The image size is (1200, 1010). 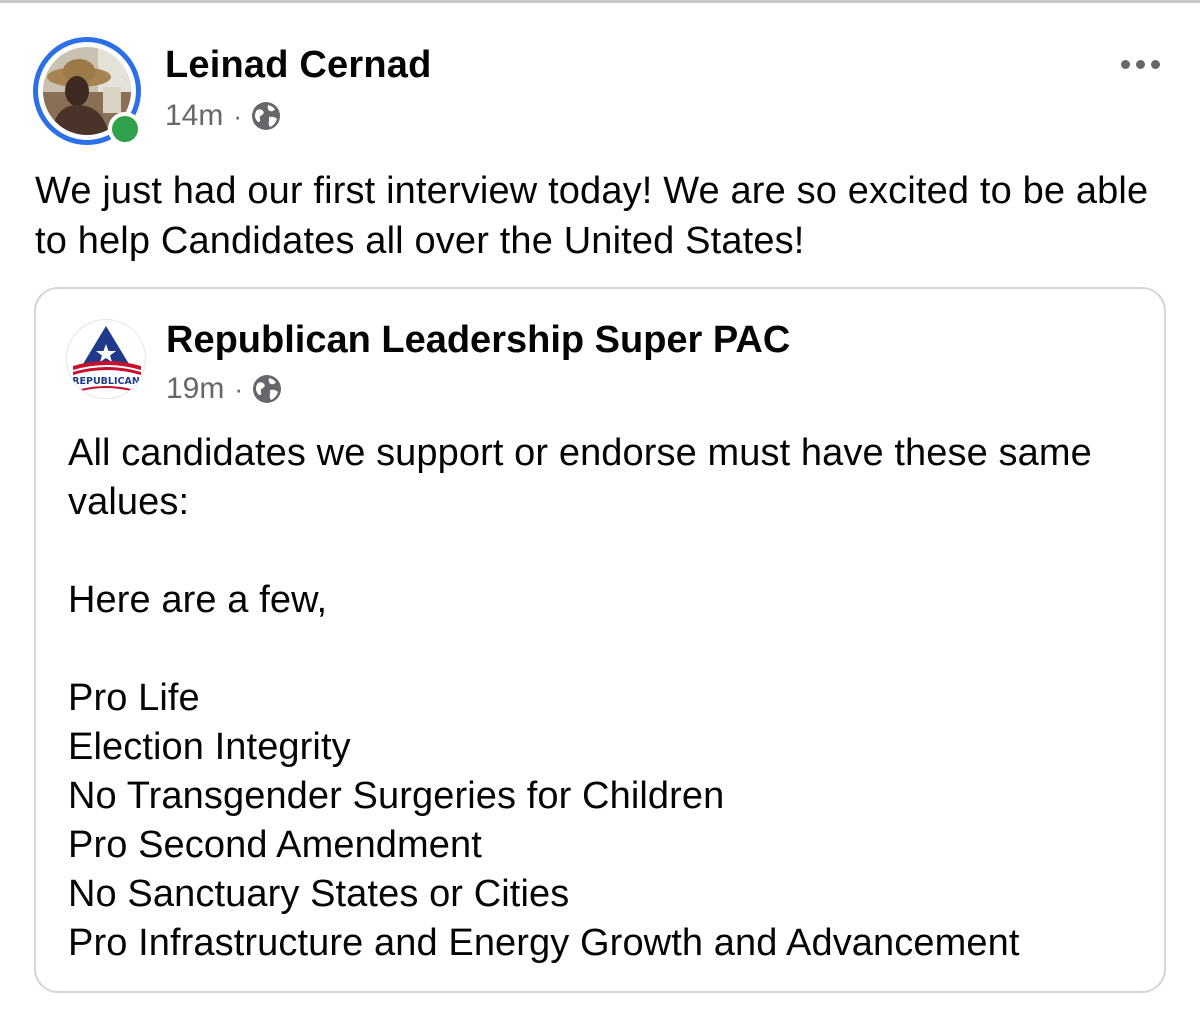 I want to click on more-options-icon, so click(x=1125, y=64).